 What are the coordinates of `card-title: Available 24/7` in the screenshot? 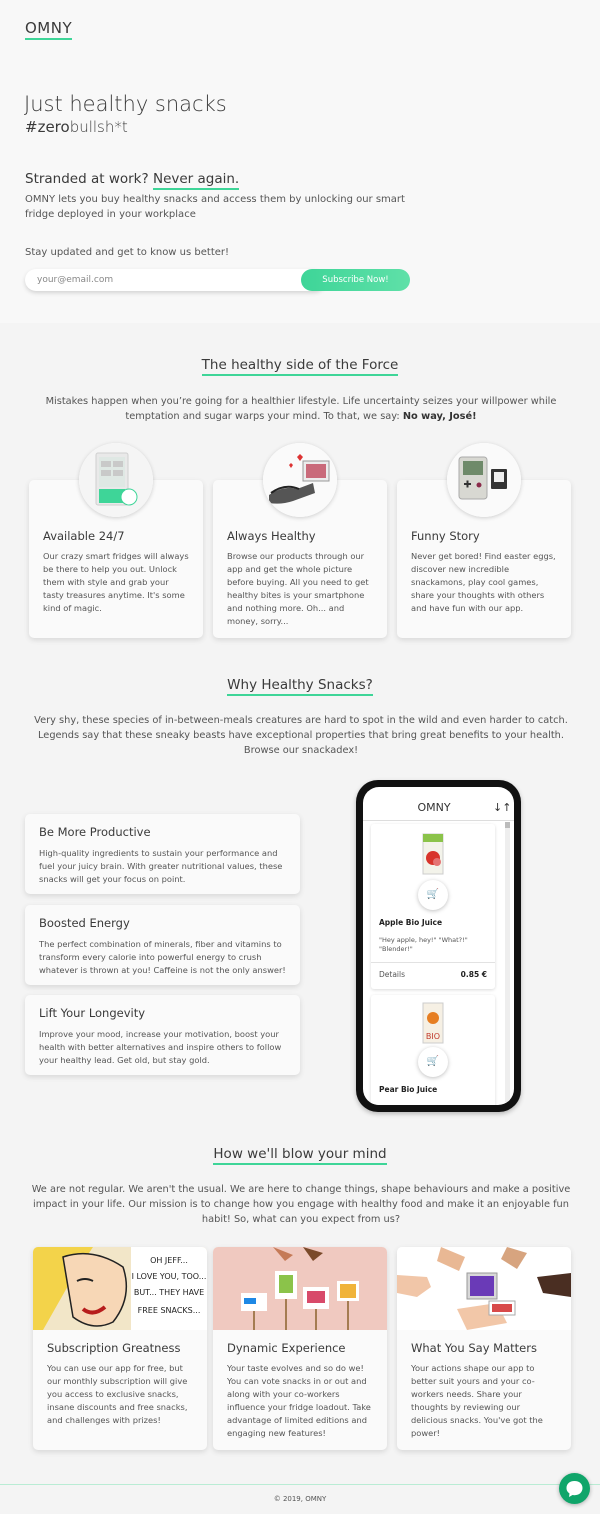 It's located at (84, 536).